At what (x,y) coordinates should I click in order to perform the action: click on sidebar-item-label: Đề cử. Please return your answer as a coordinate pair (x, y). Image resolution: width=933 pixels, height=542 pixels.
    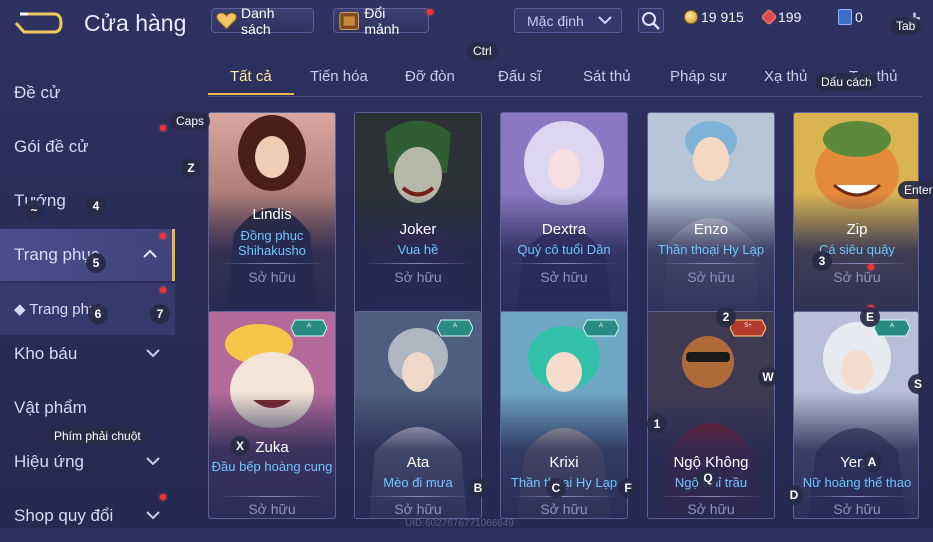
    Looking at the image, I should click on (37, 92).